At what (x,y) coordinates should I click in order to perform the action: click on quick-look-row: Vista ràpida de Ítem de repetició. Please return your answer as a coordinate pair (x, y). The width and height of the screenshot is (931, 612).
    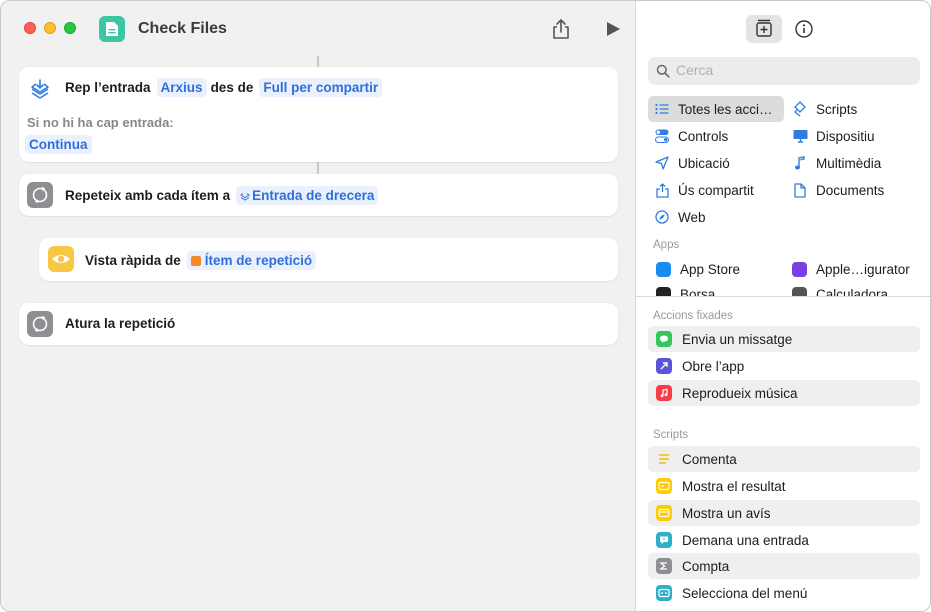
    Looking at the image, I should click on (202, 260).